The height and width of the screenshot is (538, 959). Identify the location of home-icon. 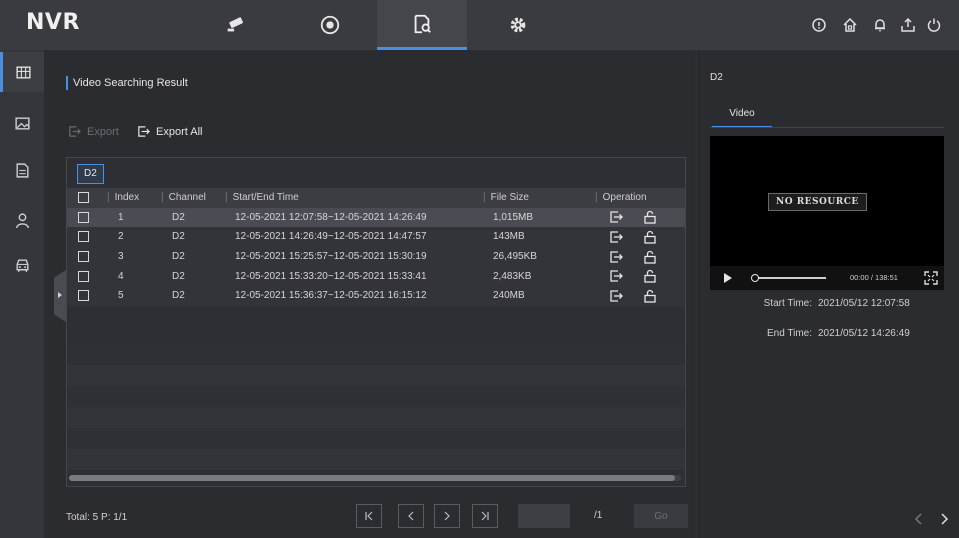
(850, 24).